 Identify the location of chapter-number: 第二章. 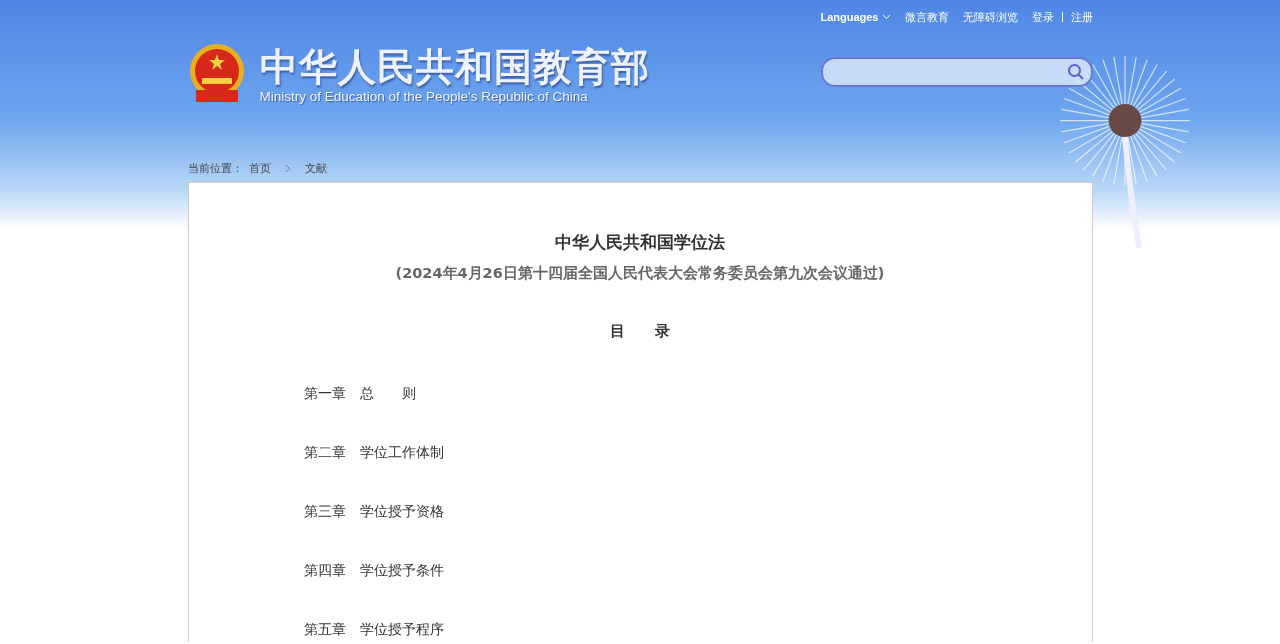
(324, 452).